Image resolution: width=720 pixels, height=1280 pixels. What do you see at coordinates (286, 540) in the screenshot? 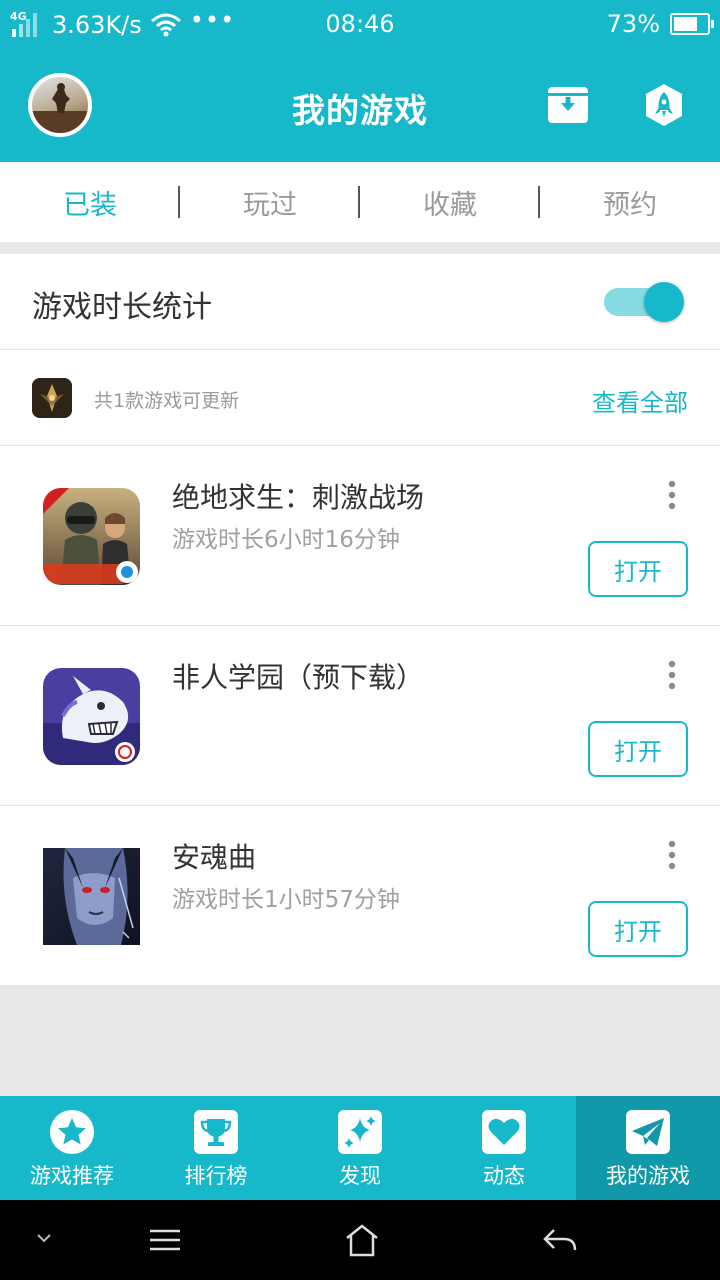
I see `game-playtime: 游戏时长6小时16分钟` at bounding box center [286, 540].